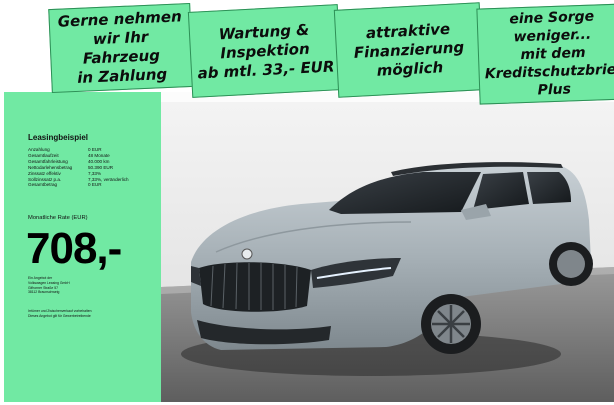 This screenshot has width=614, height=405. What do you see at coordinates (49, 282) in the screenshot?
I see `dealer-line: Volkswagen Leasing GmbH` at bounding box center [49, 282].